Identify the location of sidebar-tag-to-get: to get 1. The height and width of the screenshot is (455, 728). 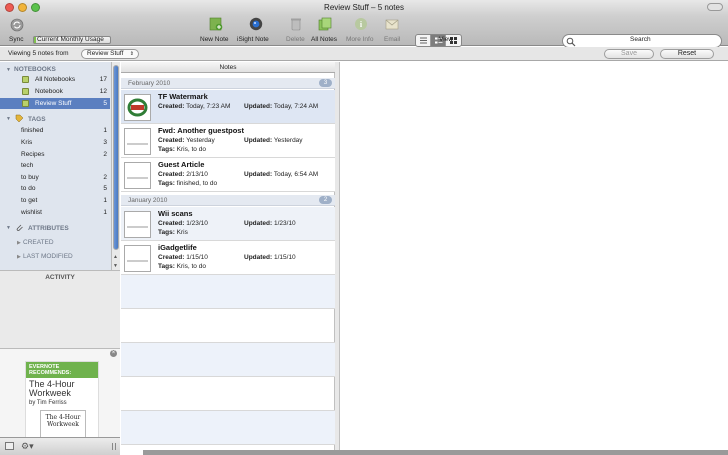
(55, 200).